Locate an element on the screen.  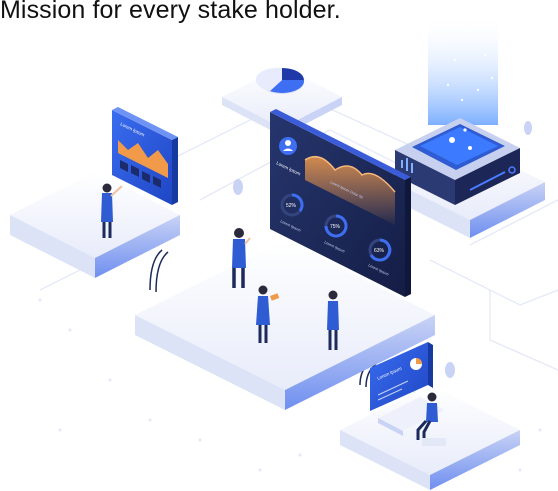
gauge-1-value: 52% is located at coordinates (291, 206).